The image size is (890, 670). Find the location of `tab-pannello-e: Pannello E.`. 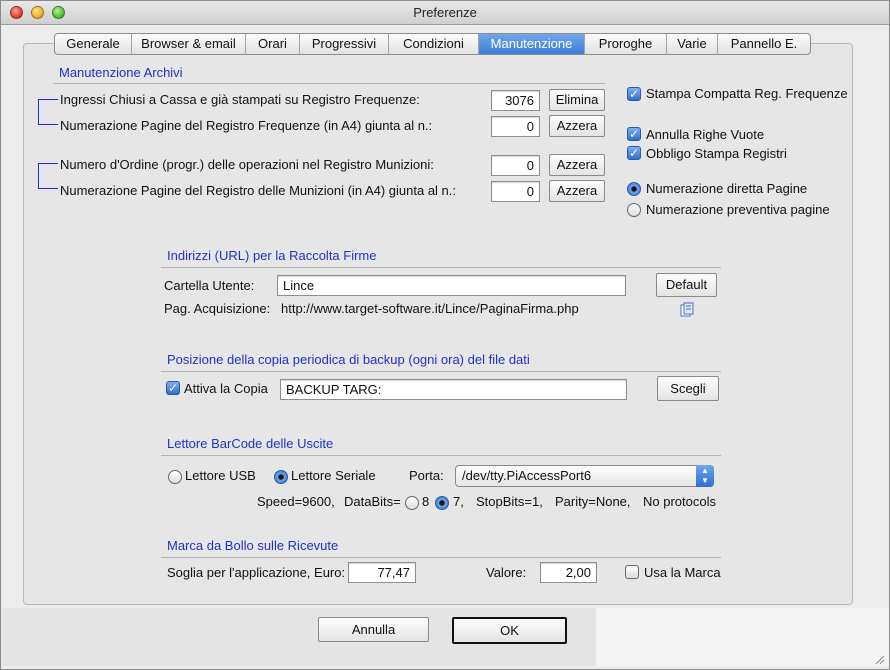

tab-pannello-e: Pannello E. is located at coordinates (764, 44).